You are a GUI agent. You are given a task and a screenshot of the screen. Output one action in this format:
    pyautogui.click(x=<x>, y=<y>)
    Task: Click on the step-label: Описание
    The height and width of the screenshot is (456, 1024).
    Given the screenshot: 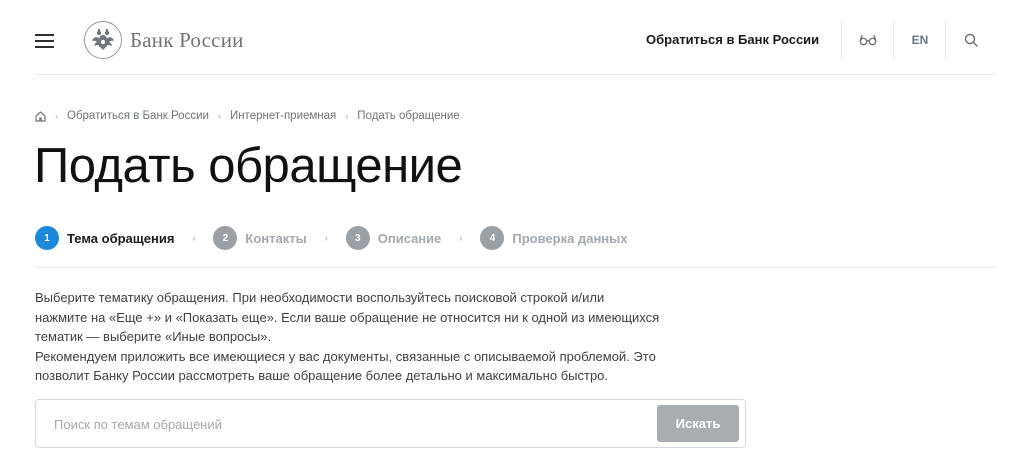 What is the action you would take?
    pyautogui.click(x=409, y=238)
    